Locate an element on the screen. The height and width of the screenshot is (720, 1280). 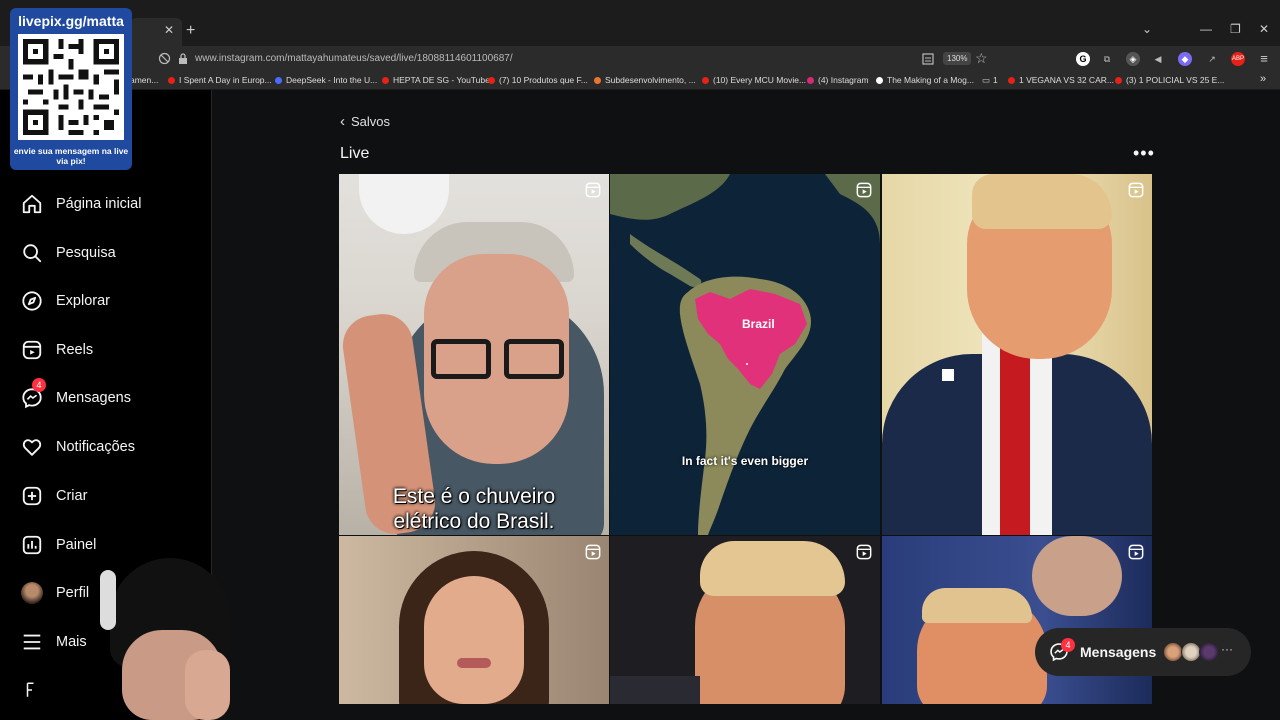
video-caption: In fact it's even bigger is located at coordinates (745, 461).